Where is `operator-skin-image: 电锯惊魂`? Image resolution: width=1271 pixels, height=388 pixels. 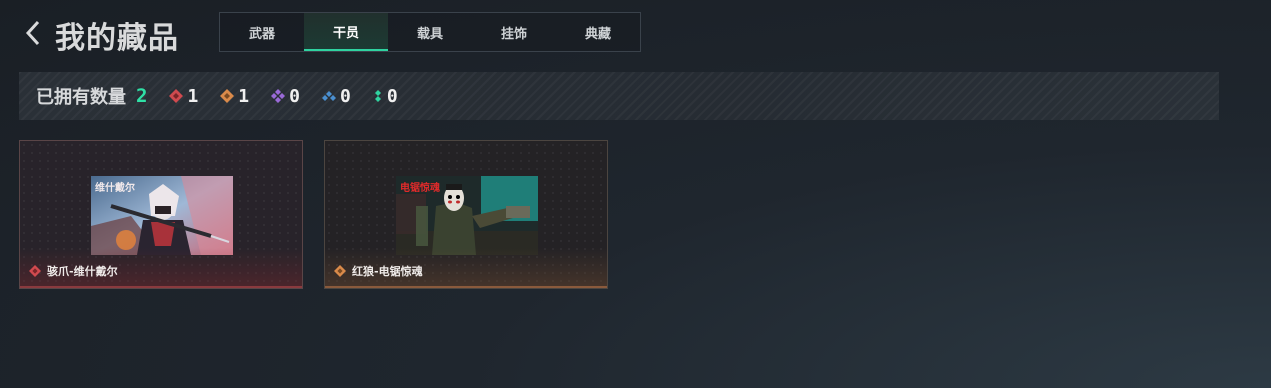 operator-skin-image: 电锯惊魂 is located at coordinates (467, 215).